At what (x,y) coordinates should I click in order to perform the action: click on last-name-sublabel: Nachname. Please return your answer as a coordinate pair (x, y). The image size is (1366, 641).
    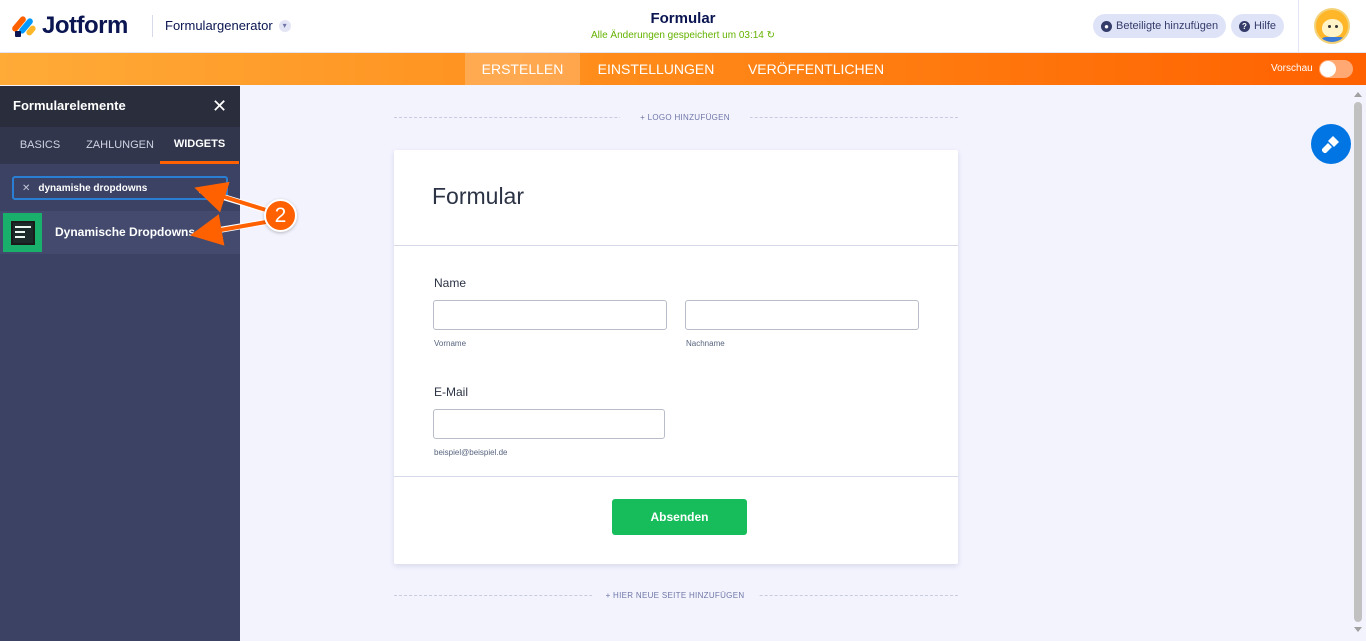
    Looking at the image, I should click on (705, 343).